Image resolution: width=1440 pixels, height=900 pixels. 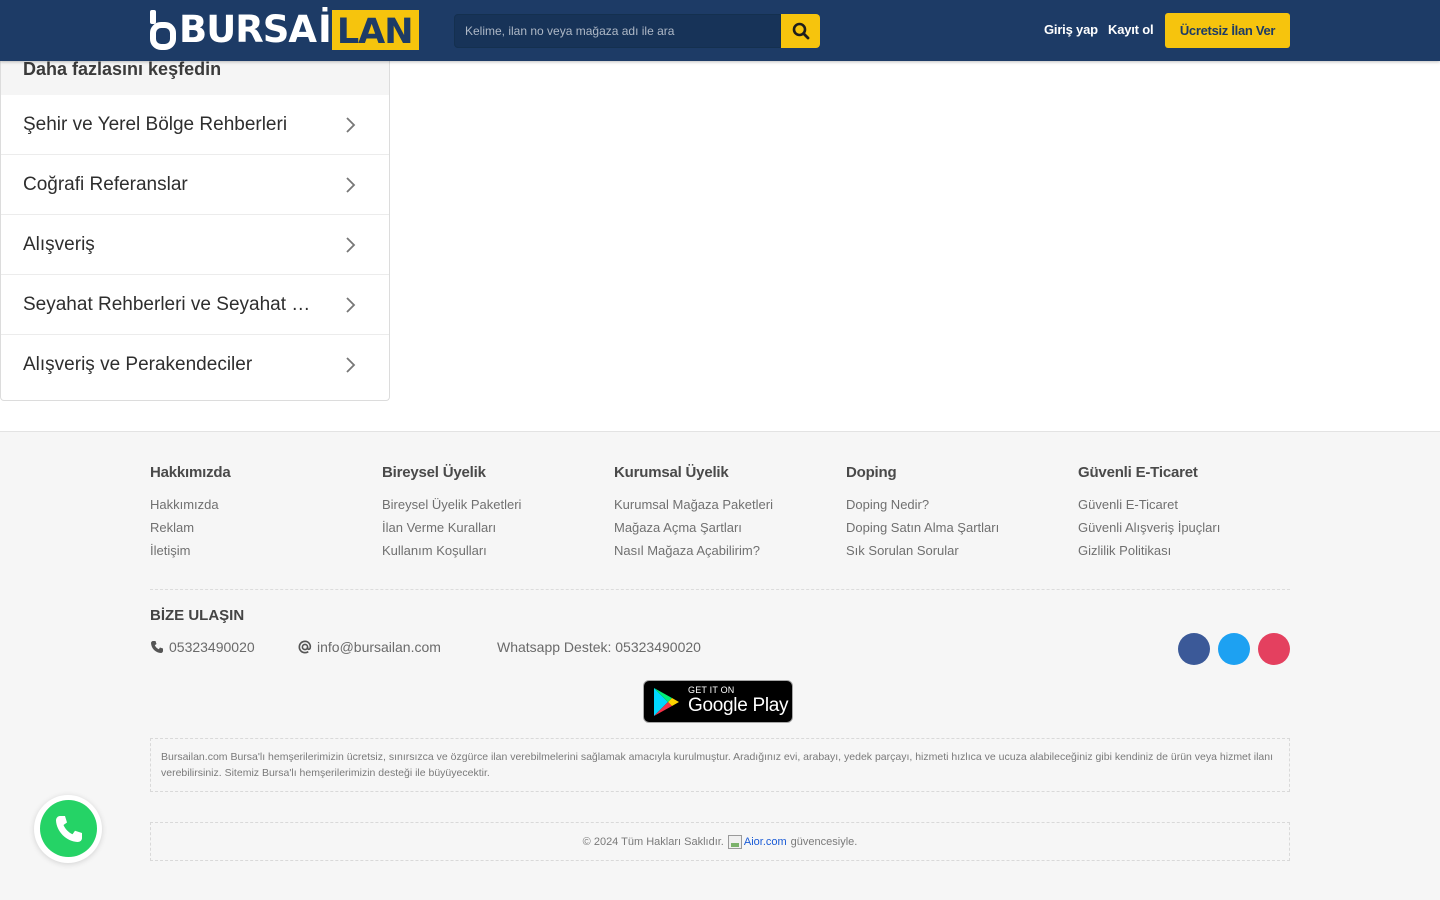 I want to click on footer-link: Reklam, so click(x=260, y=527).